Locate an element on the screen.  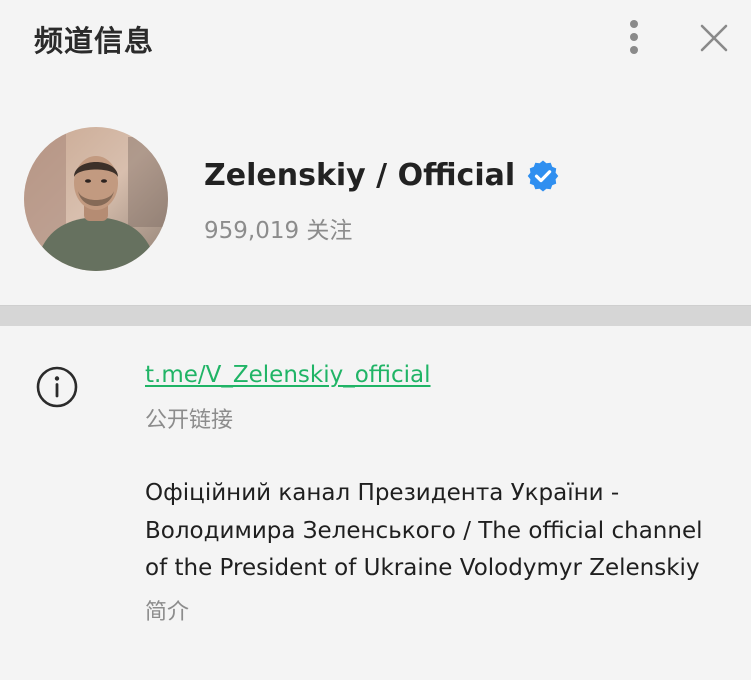
public-link-caption: 公开链接 is located at coordinates (189, 420).